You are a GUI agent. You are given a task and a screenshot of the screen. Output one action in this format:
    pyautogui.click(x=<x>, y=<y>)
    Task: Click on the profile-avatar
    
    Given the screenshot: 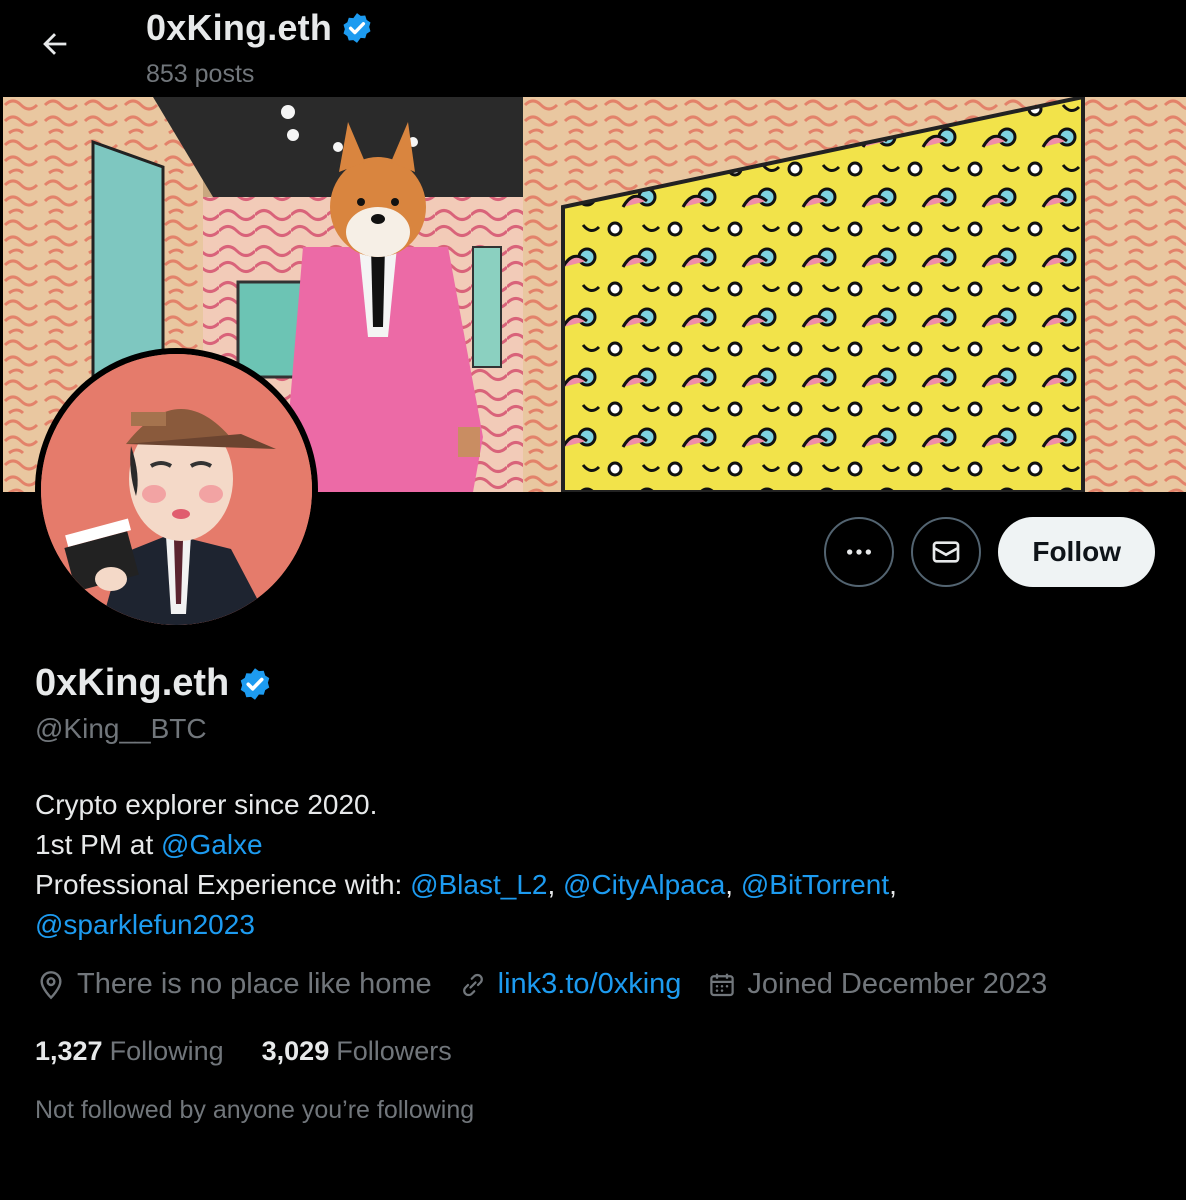 What is the action you would take?
    pyautogui.click(x=176, y=489)
    